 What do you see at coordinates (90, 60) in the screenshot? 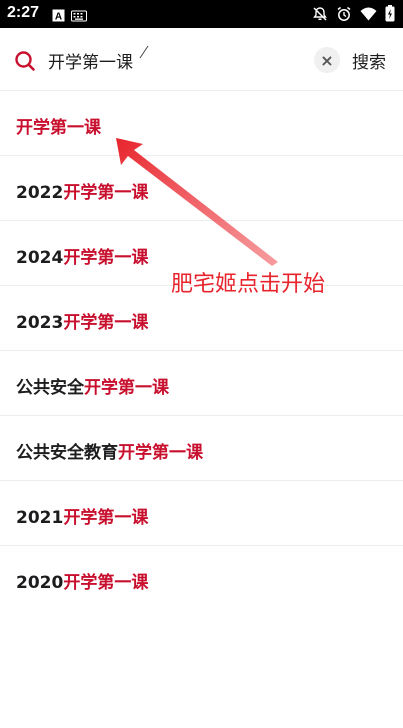
I see `search-input: 开学第一课` at bounding box center [90, 60].